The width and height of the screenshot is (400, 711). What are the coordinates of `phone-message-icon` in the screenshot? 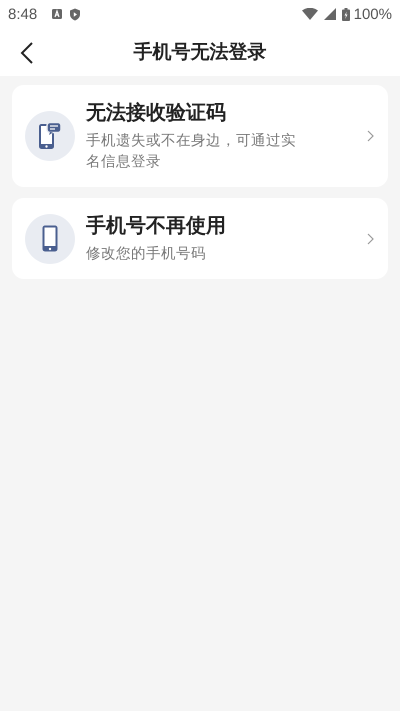 It's located at (50, 136).